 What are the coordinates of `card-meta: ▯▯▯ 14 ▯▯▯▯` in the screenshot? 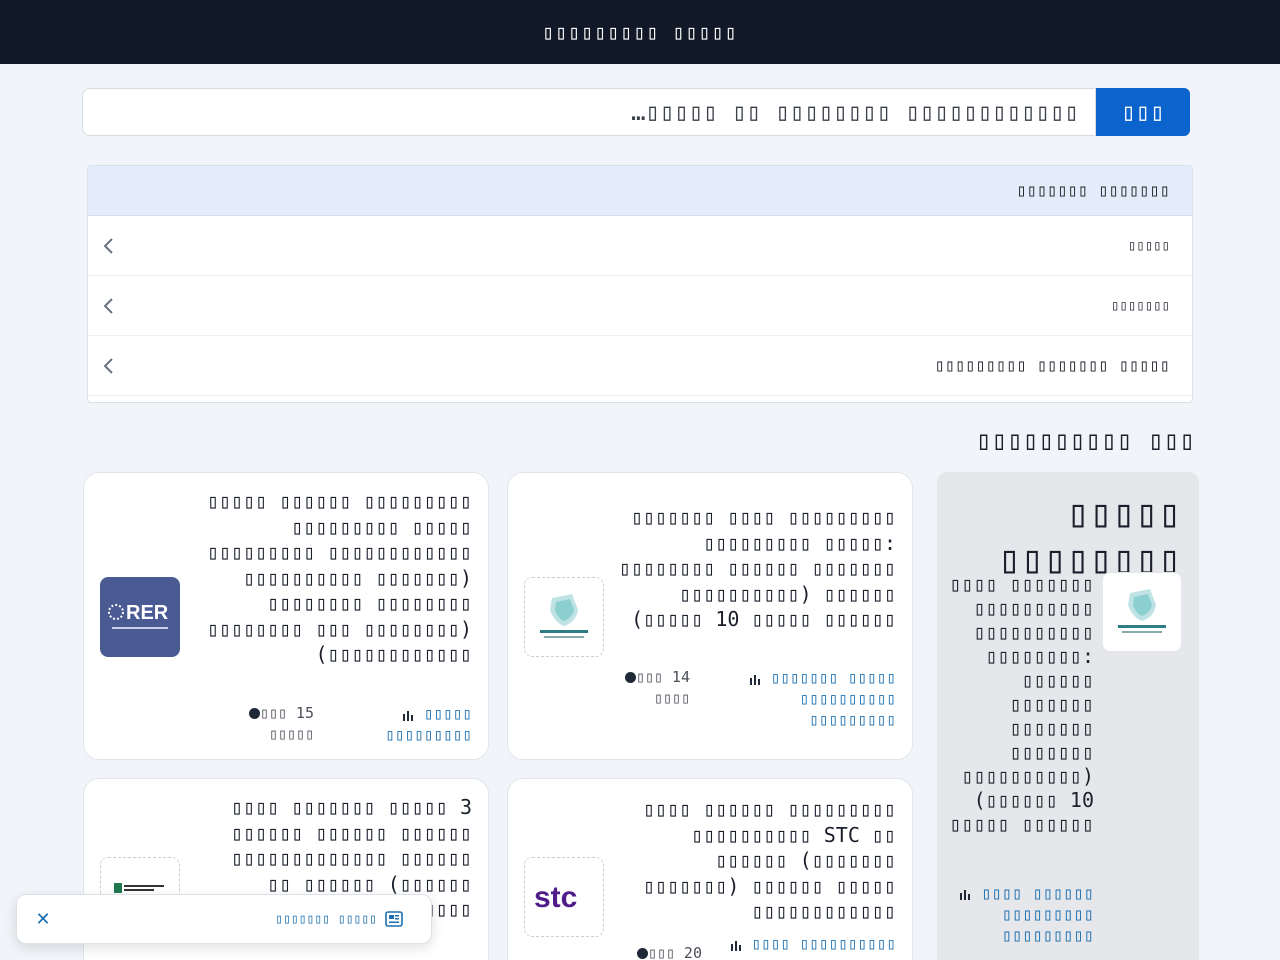 It's located at (654, 688).